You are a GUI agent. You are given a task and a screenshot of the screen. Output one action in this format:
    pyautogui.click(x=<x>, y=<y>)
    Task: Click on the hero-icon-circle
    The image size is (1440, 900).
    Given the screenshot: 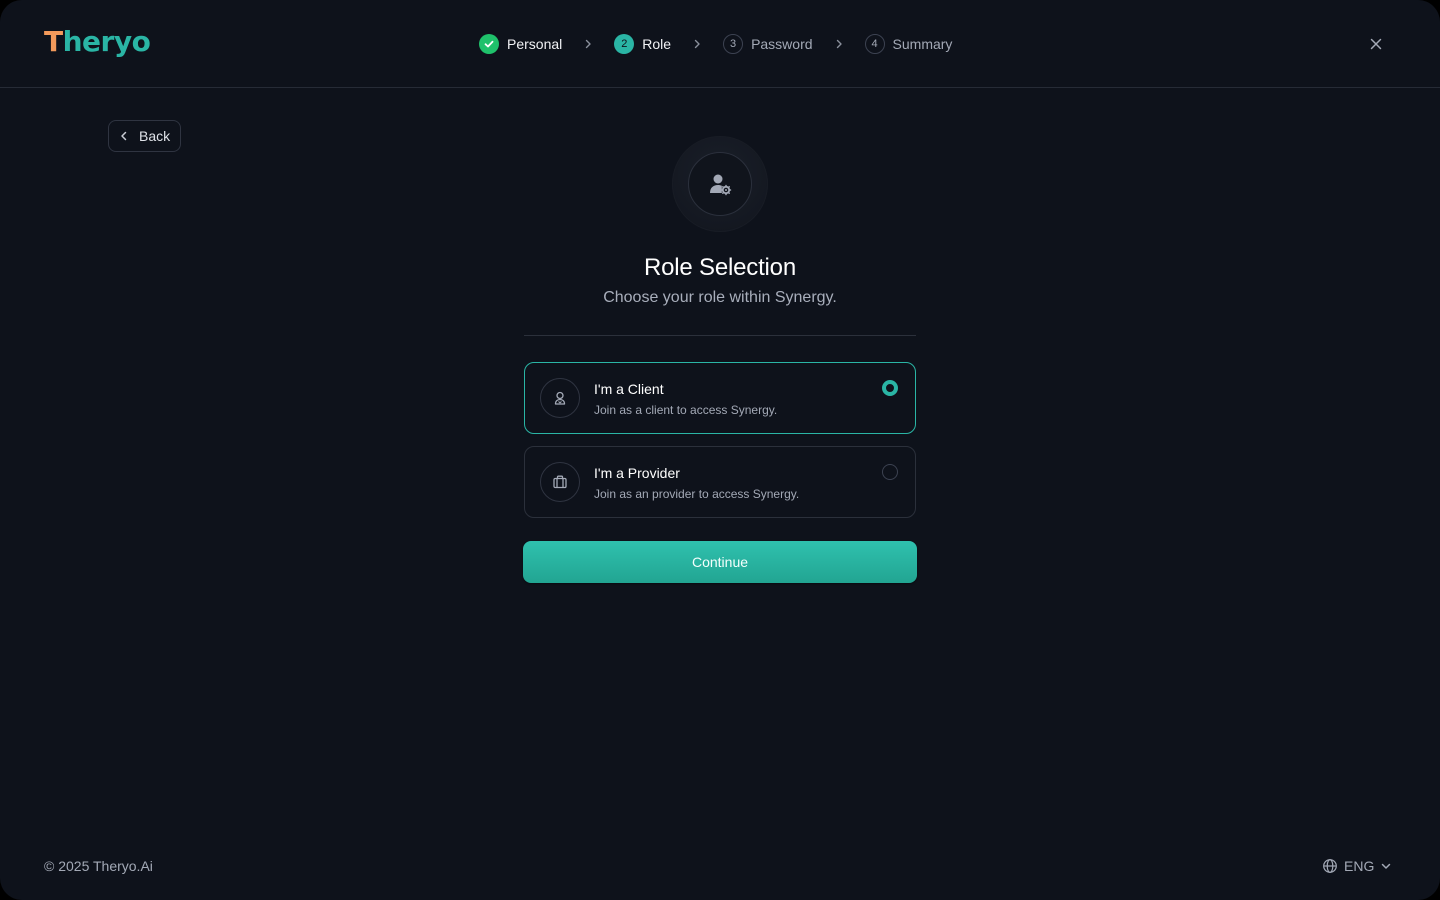 What is the action you would take?
    pyautogui.click(x=720, y=184)
    